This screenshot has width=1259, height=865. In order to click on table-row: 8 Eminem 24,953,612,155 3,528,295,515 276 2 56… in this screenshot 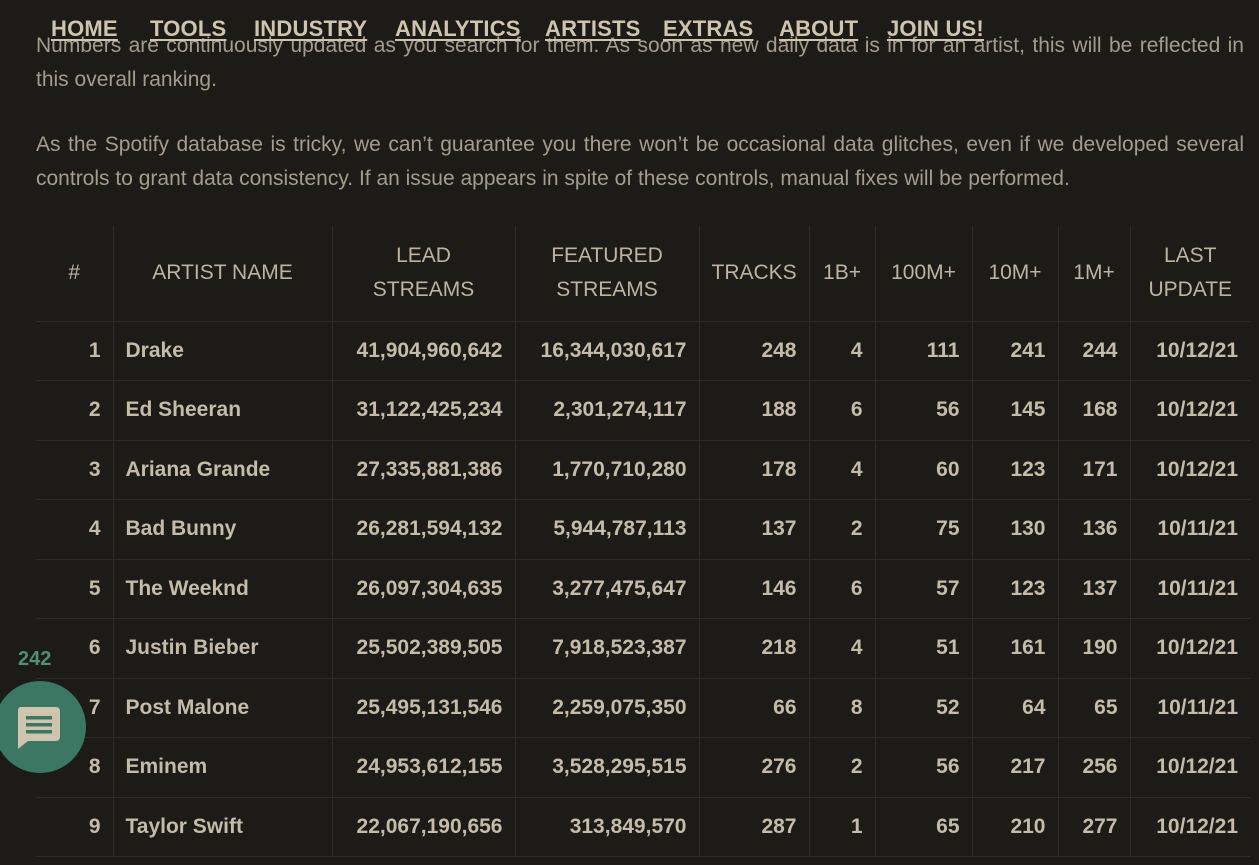, I will do `click(643, 767)`.